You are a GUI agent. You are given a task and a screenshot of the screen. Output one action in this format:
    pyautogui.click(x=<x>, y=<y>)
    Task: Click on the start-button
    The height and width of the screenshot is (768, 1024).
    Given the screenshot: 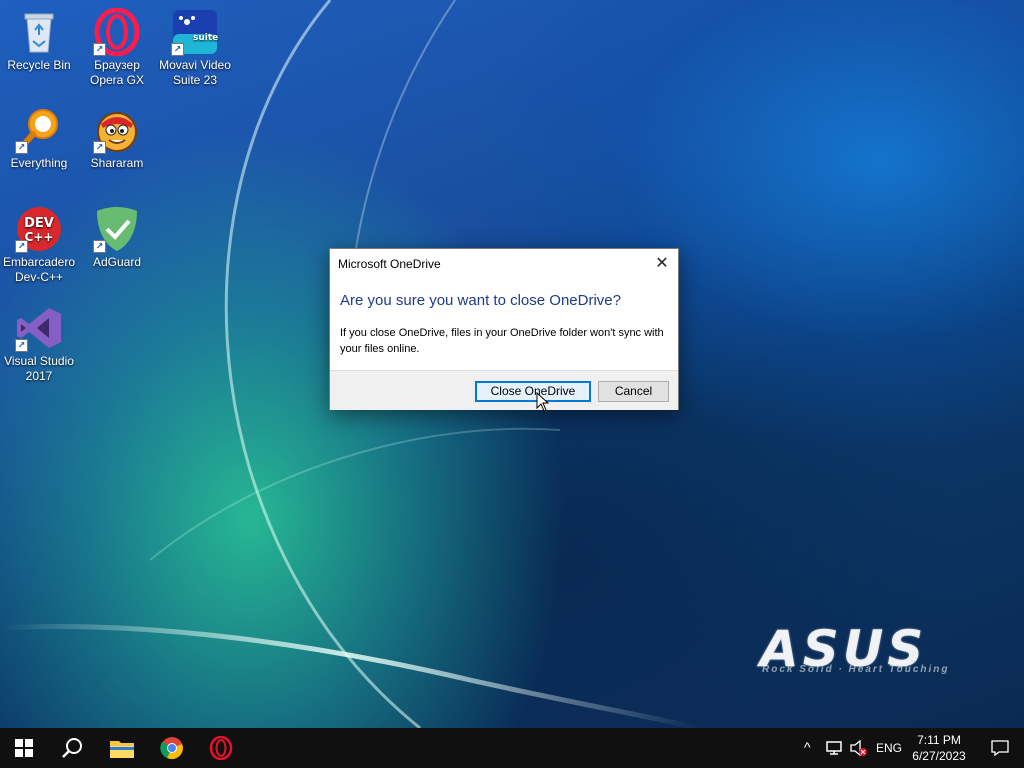 What is the action you would take?
    pyautogui.click(x=24, y=748)
    